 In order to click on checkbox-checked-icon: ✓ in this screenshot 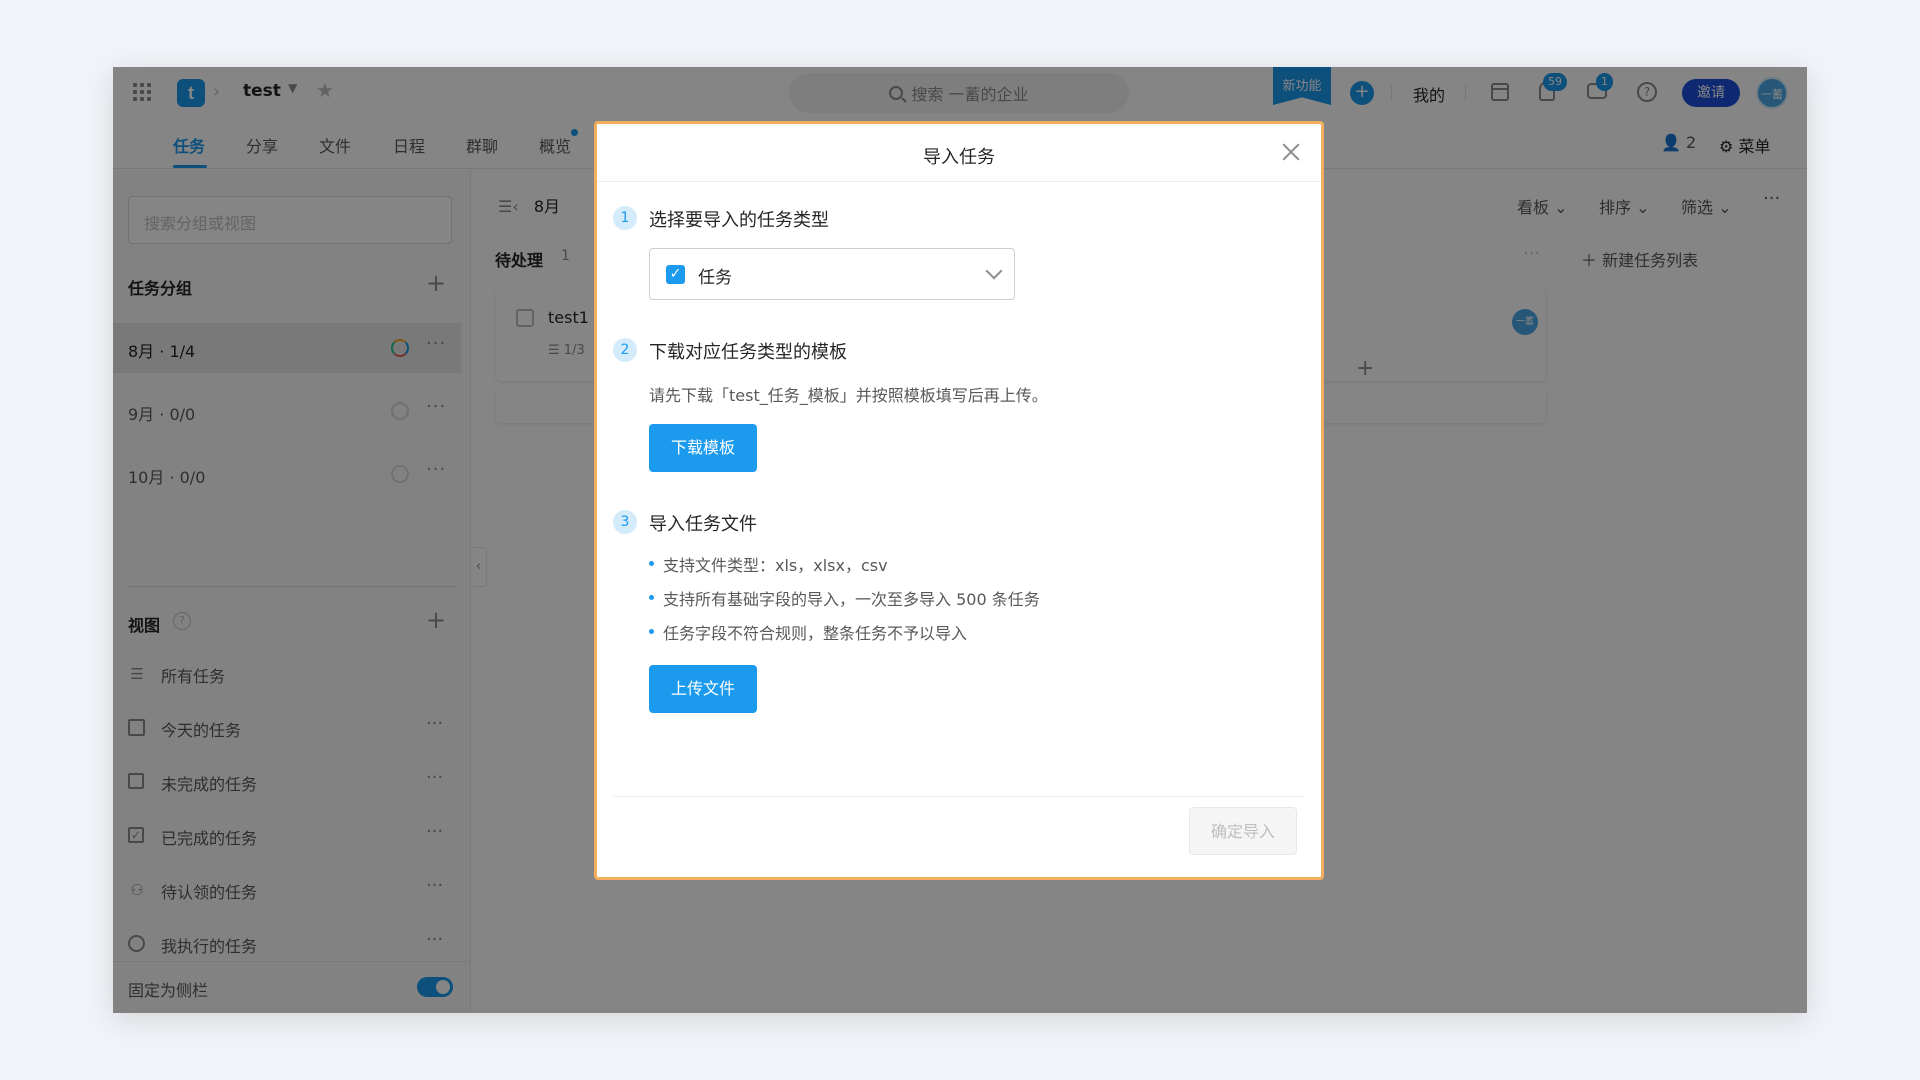, I will do `click(675, 274)`.